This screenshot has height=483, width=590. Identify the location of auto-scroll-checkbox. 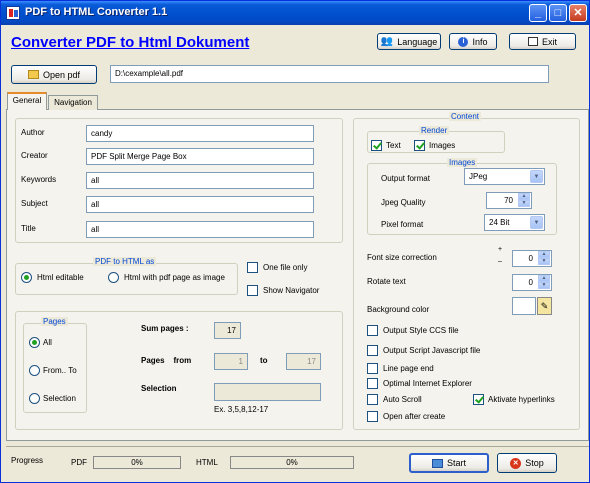
(372, 399).